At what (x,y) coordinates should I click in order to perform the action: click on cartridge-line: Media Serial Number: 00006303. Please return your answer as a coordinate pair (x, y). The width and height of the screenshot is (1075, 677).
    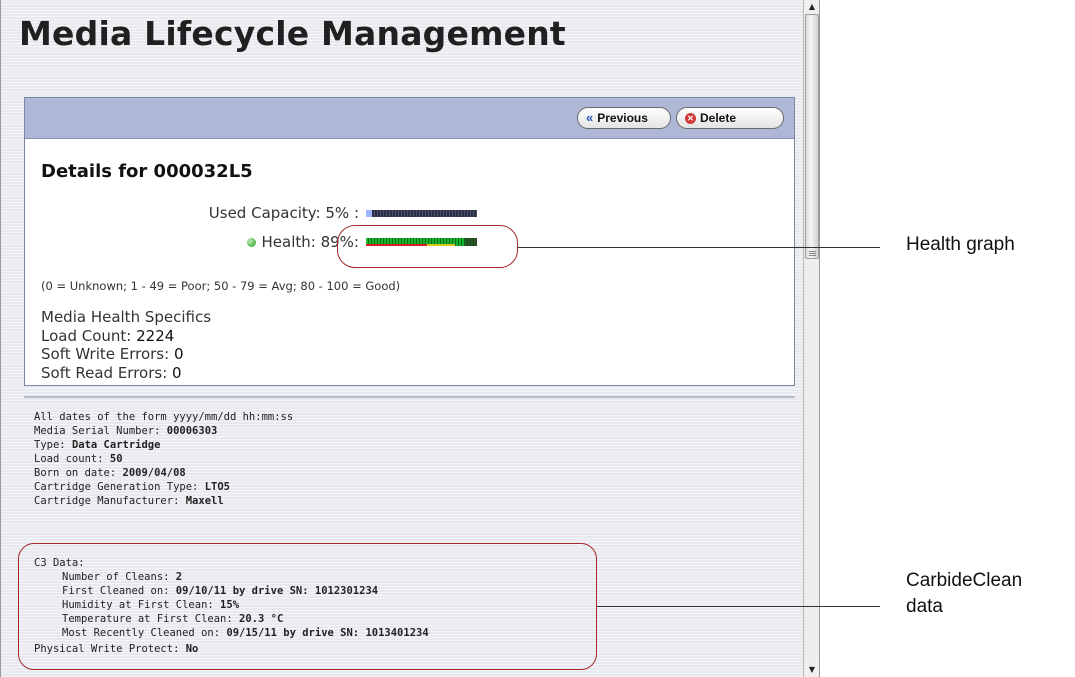
    Looking at the image, I should click on (126, 431).